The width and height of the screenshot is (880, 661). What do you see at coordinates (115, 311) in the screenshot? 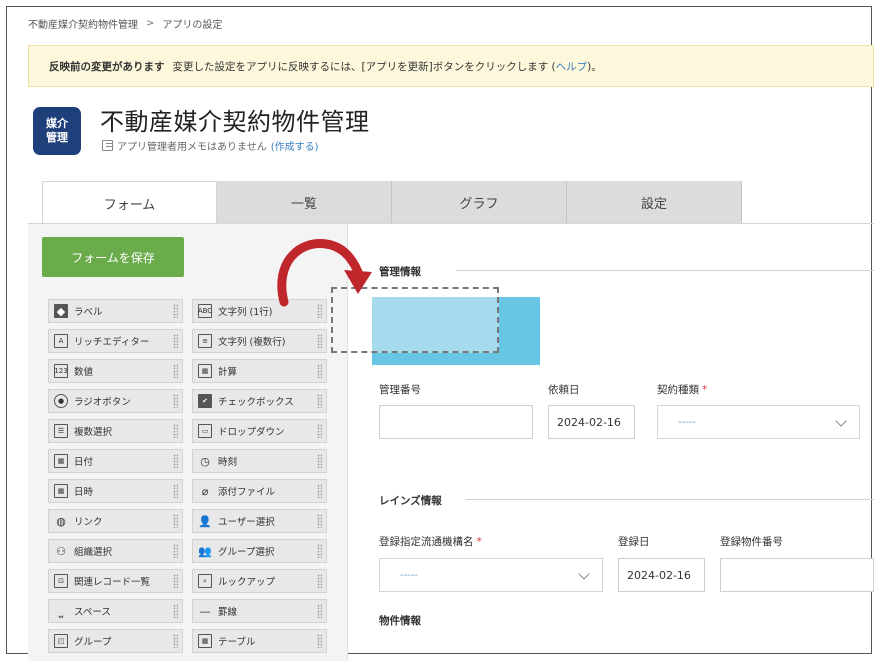
I see `palette-item-tag: ◆ ラベル` at bounding box center [115, 311].